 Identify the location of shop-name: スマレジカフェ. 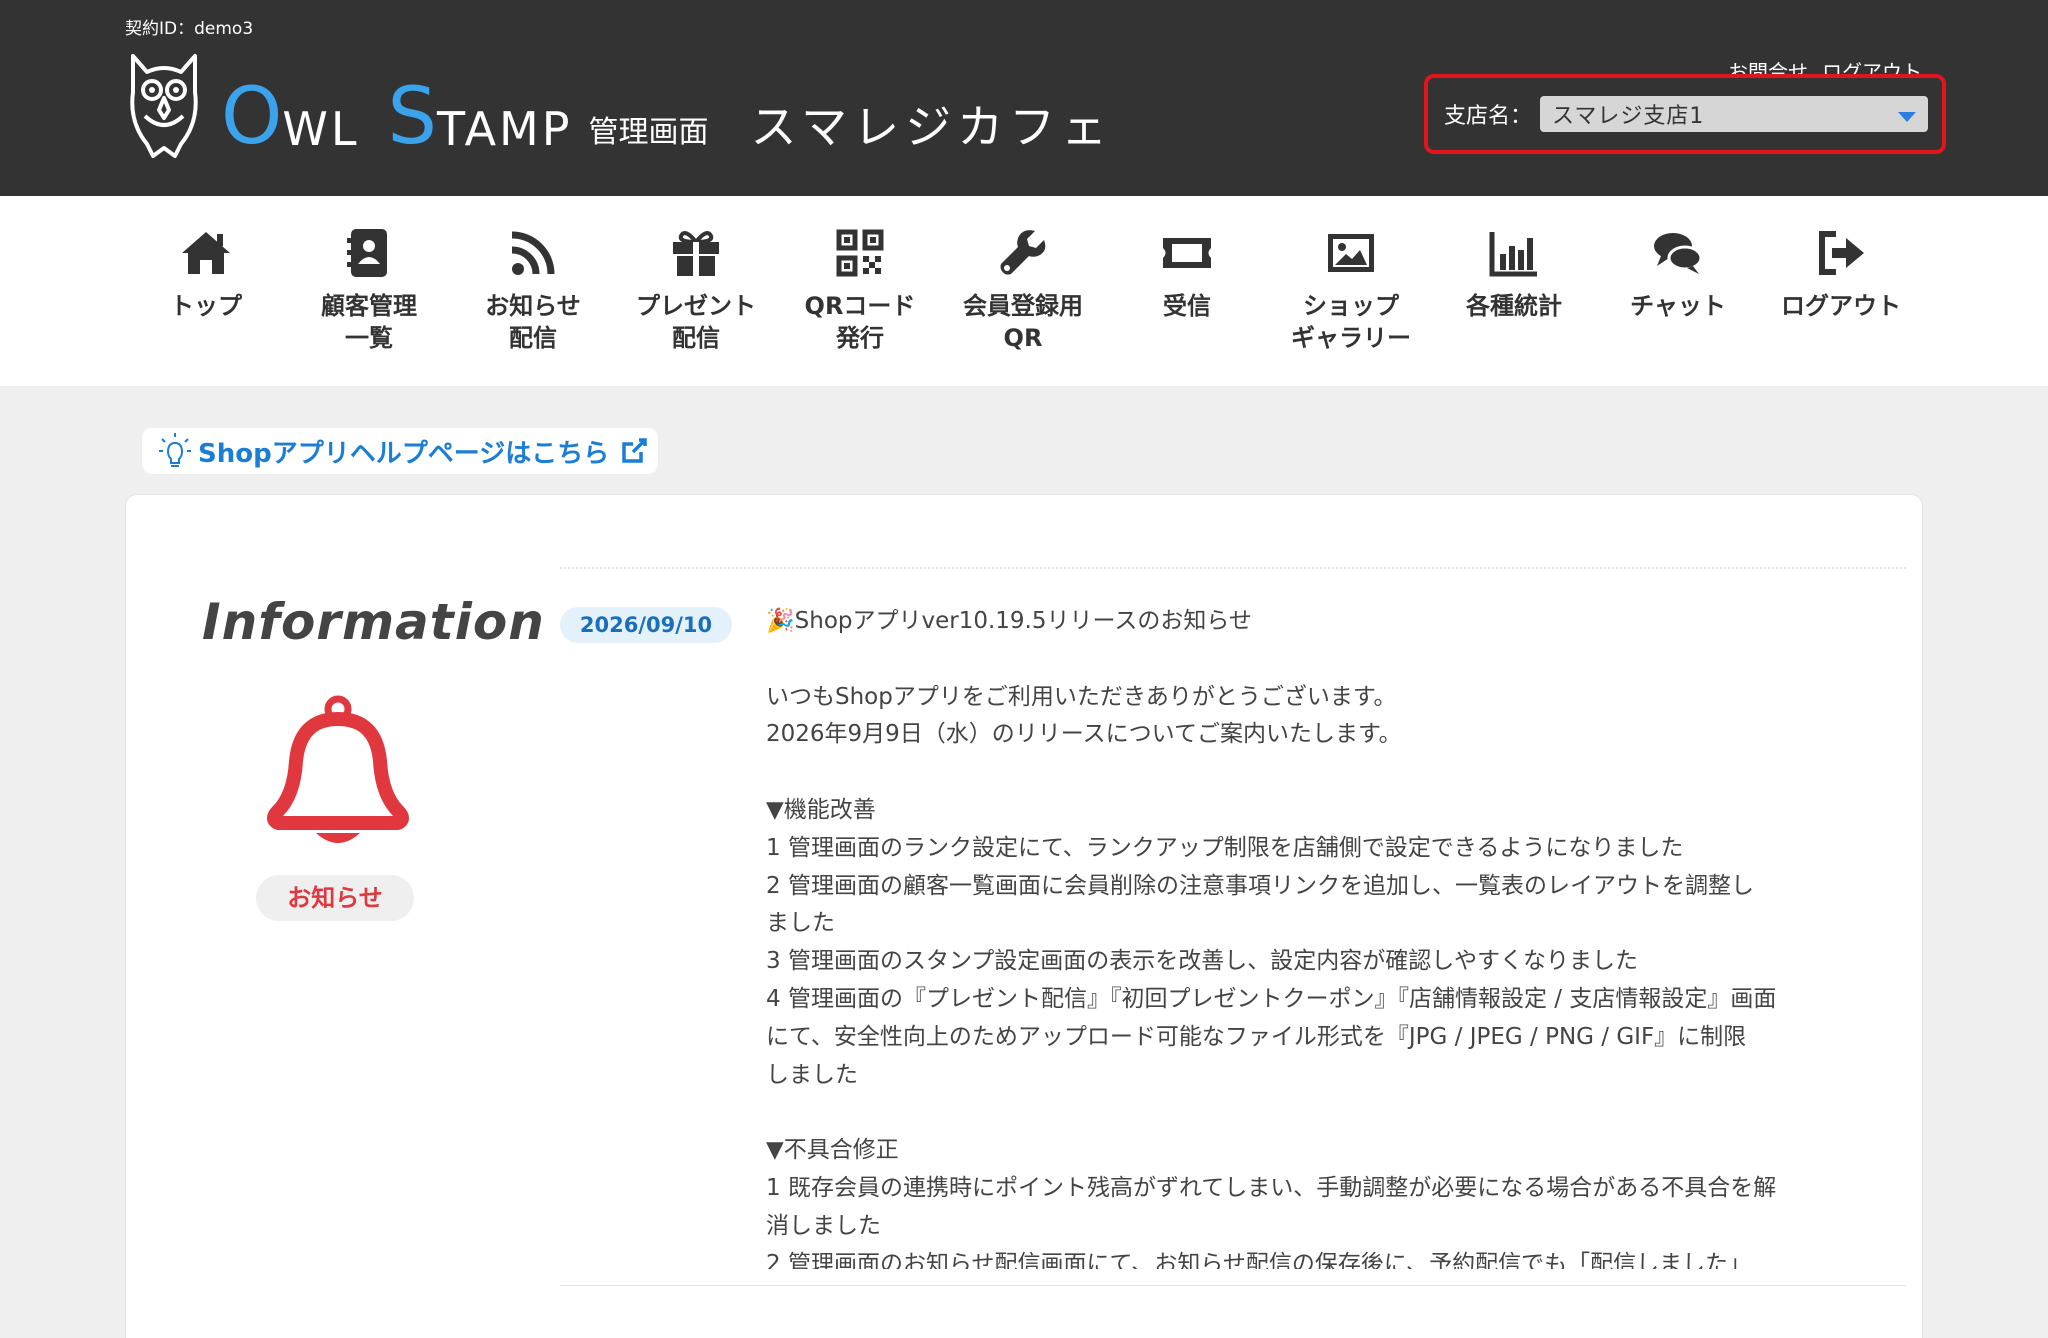
(932, 127).